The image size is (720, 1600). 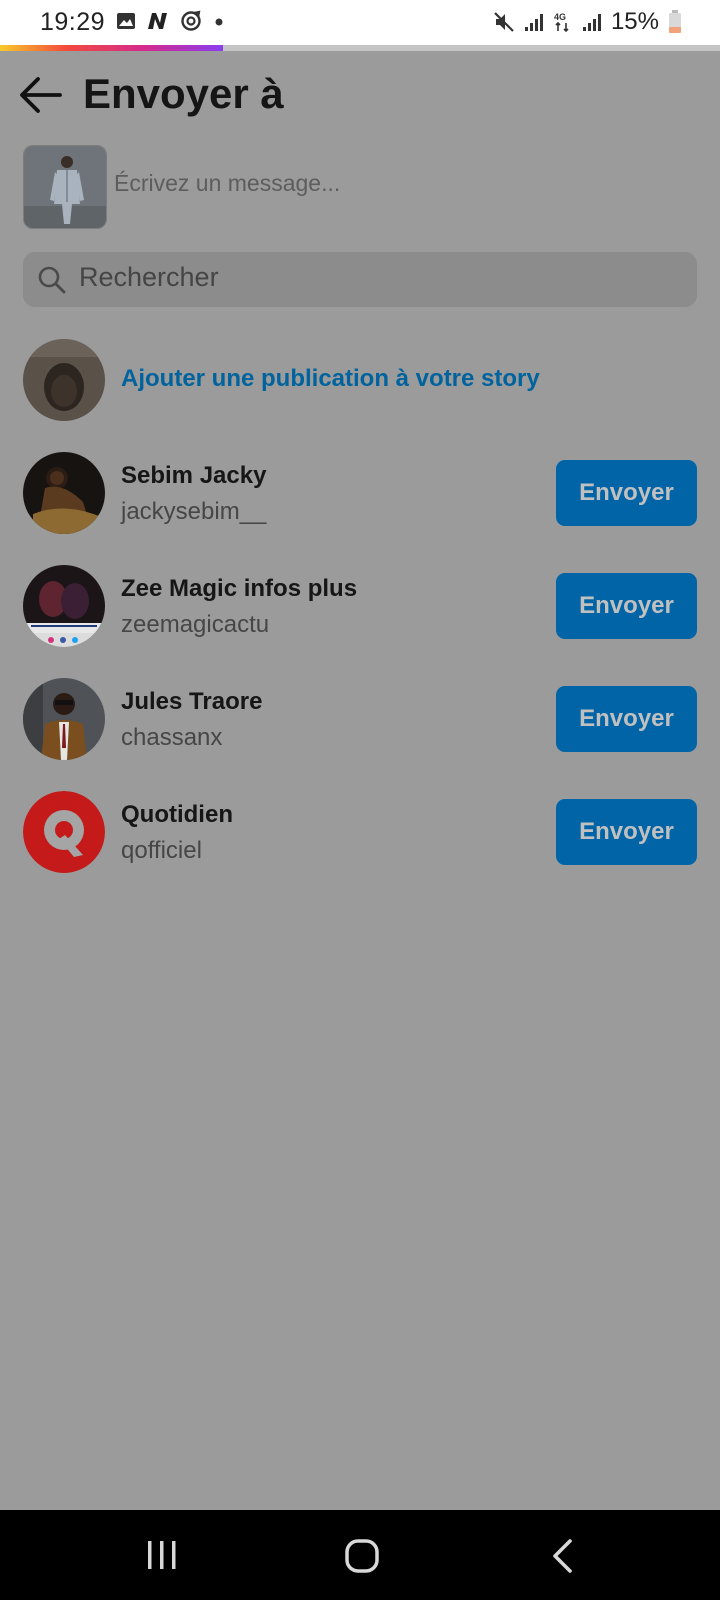 I want to click on recipient-name: Zee Magic infos plus, so click(x=239, y=588).